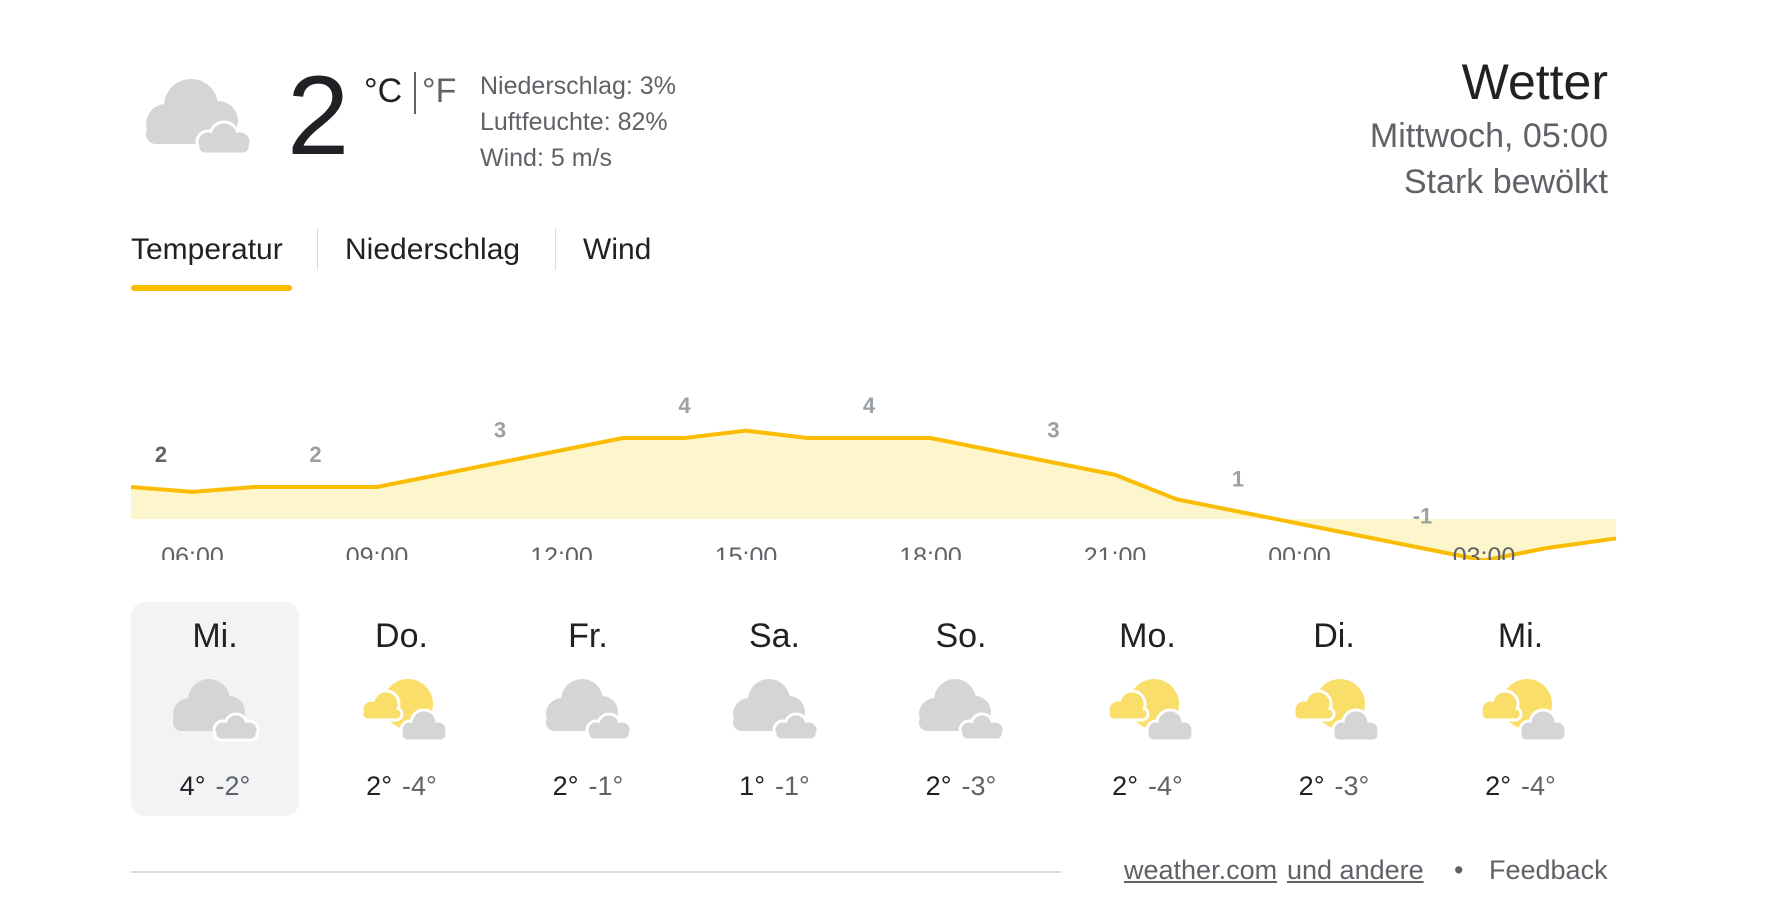 This screenshot has width=1770, height=898. Describe the element at coordinates (752, 786) in the screenshot. I see `day-high: 1°` at that location.